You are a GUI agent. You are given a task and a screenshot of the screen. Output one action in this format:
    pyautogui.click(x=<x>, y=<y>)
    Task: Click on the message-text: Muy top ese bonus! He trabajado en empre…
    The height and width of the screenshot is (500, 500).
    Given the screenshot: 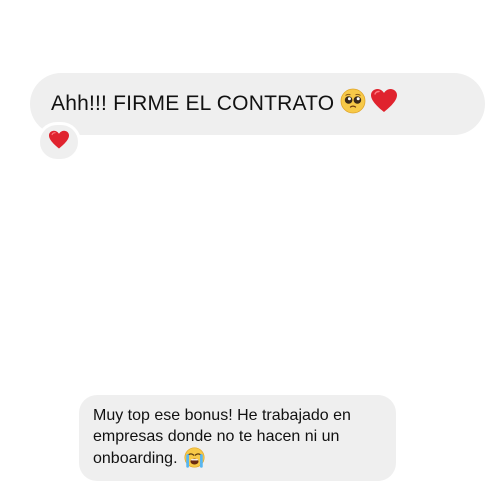 What is the action you would take?
    pyautogui.click(x=222, y=437)
    